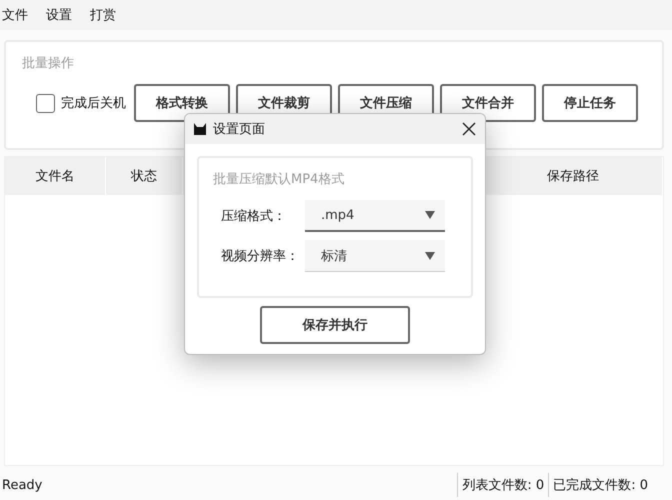 The image size is (672, 500). What do you see at coordinates (93, 103) in the screenshot?
I see `shutdown-label: 完成后关机` at bounding box center [93, 103].